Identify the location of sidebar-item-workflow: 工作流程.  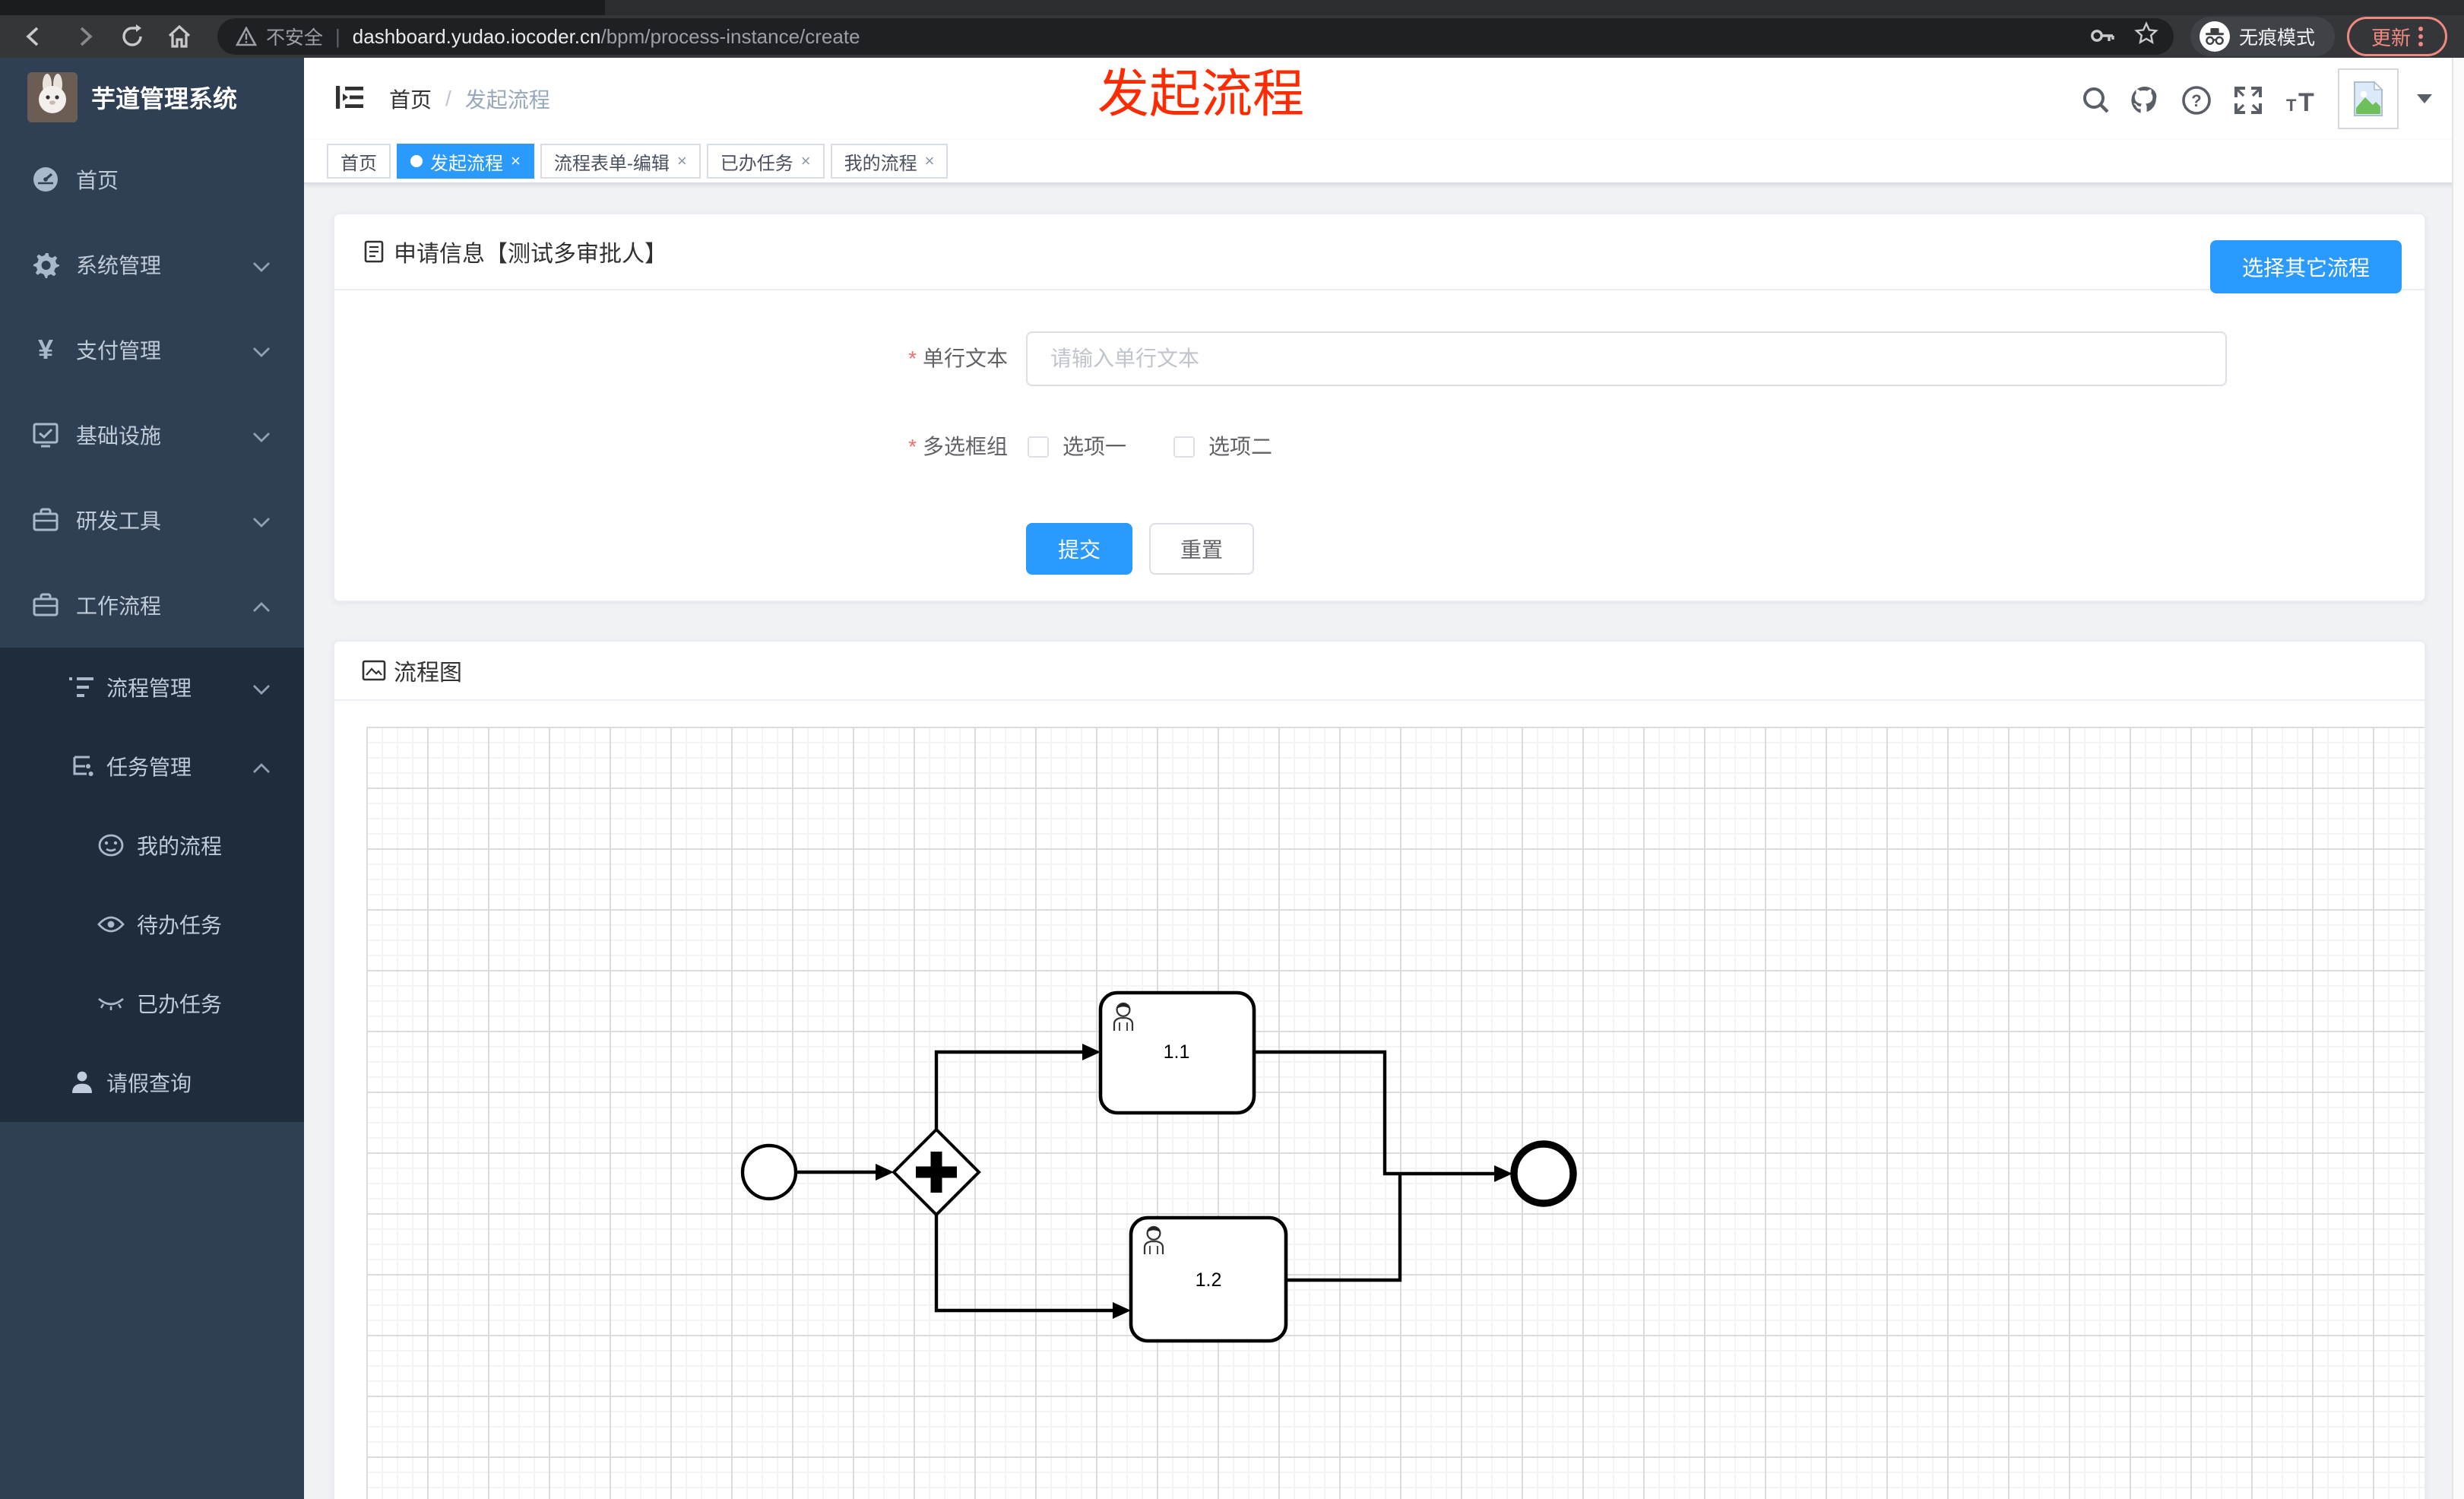
(152, 605).